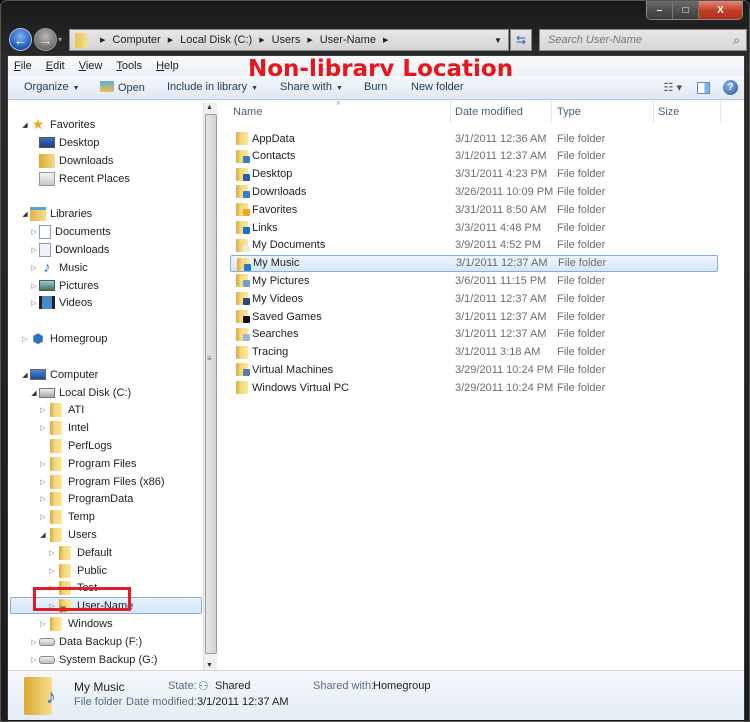 The height and width of the screenshot is (722, 750). What do you see at coordinates (474, 138) in the screenshot?
I see `file-row: AppData 3/1/2011 12:36 AM File folder` at bounding box center [474, 138].